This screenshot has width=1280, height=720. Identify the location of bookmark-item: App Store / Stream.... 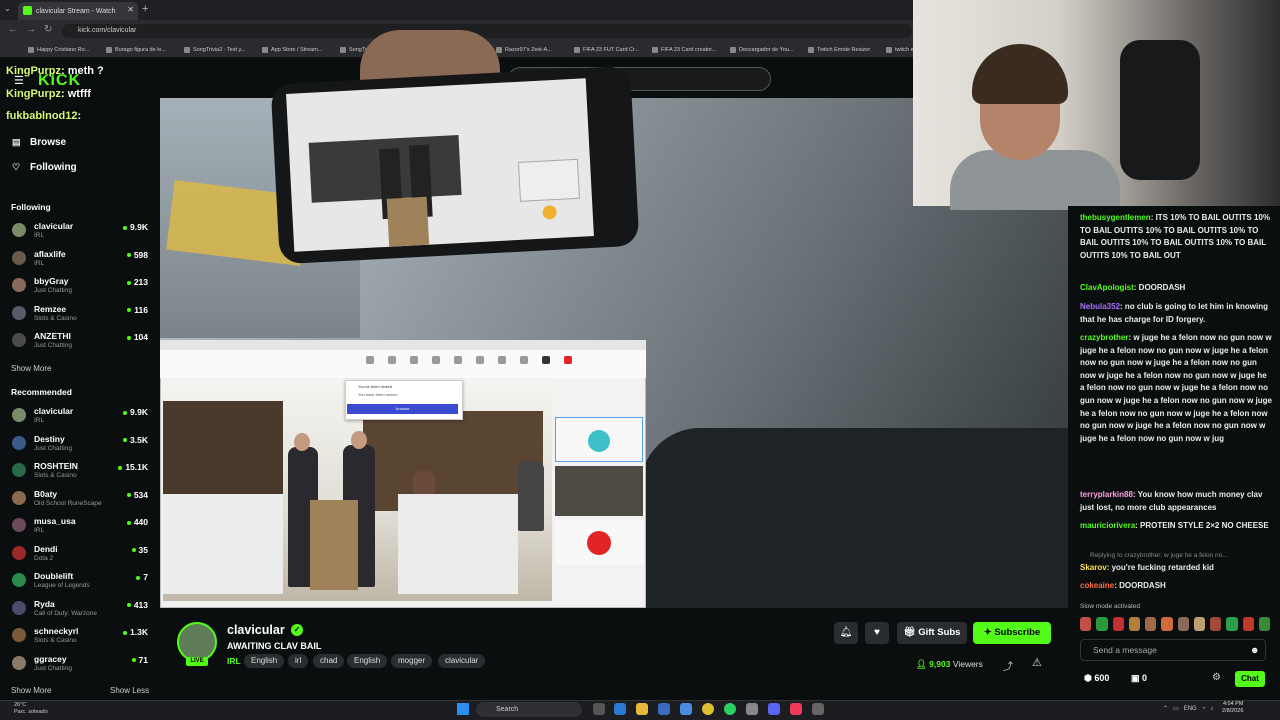
(301, 49).